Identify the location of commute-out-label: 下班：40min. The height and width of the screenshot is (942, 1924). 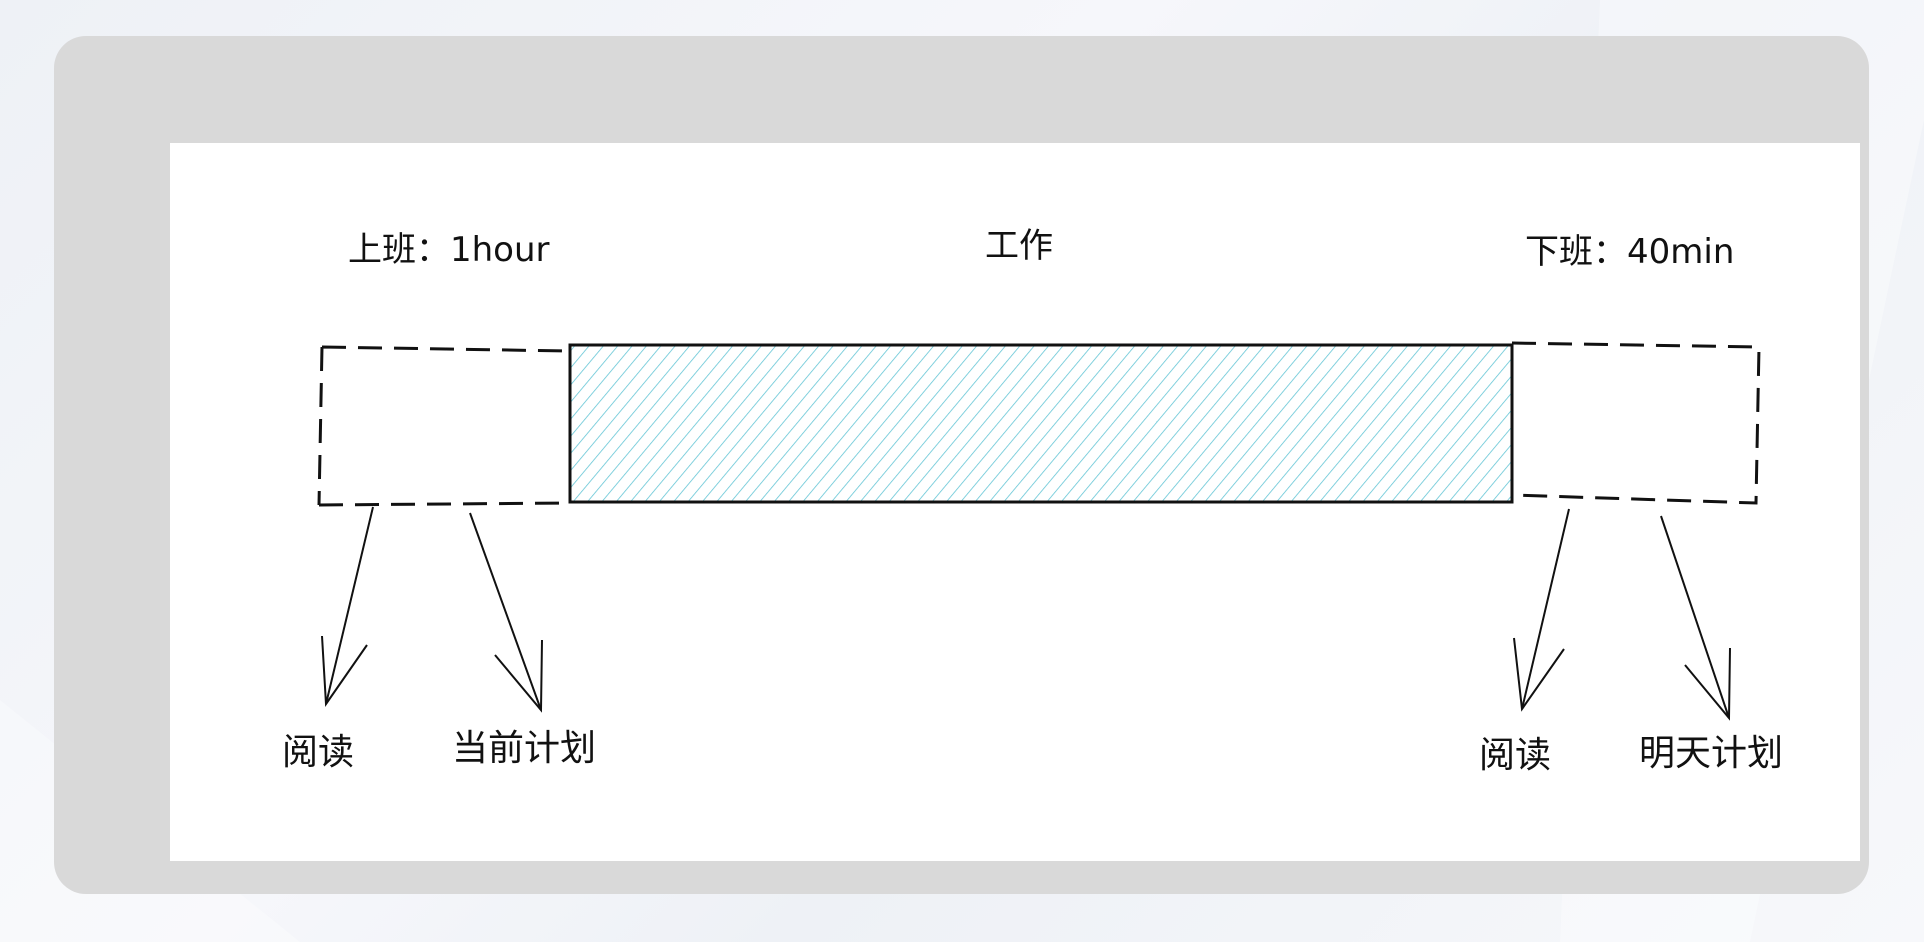
(1630, 252).